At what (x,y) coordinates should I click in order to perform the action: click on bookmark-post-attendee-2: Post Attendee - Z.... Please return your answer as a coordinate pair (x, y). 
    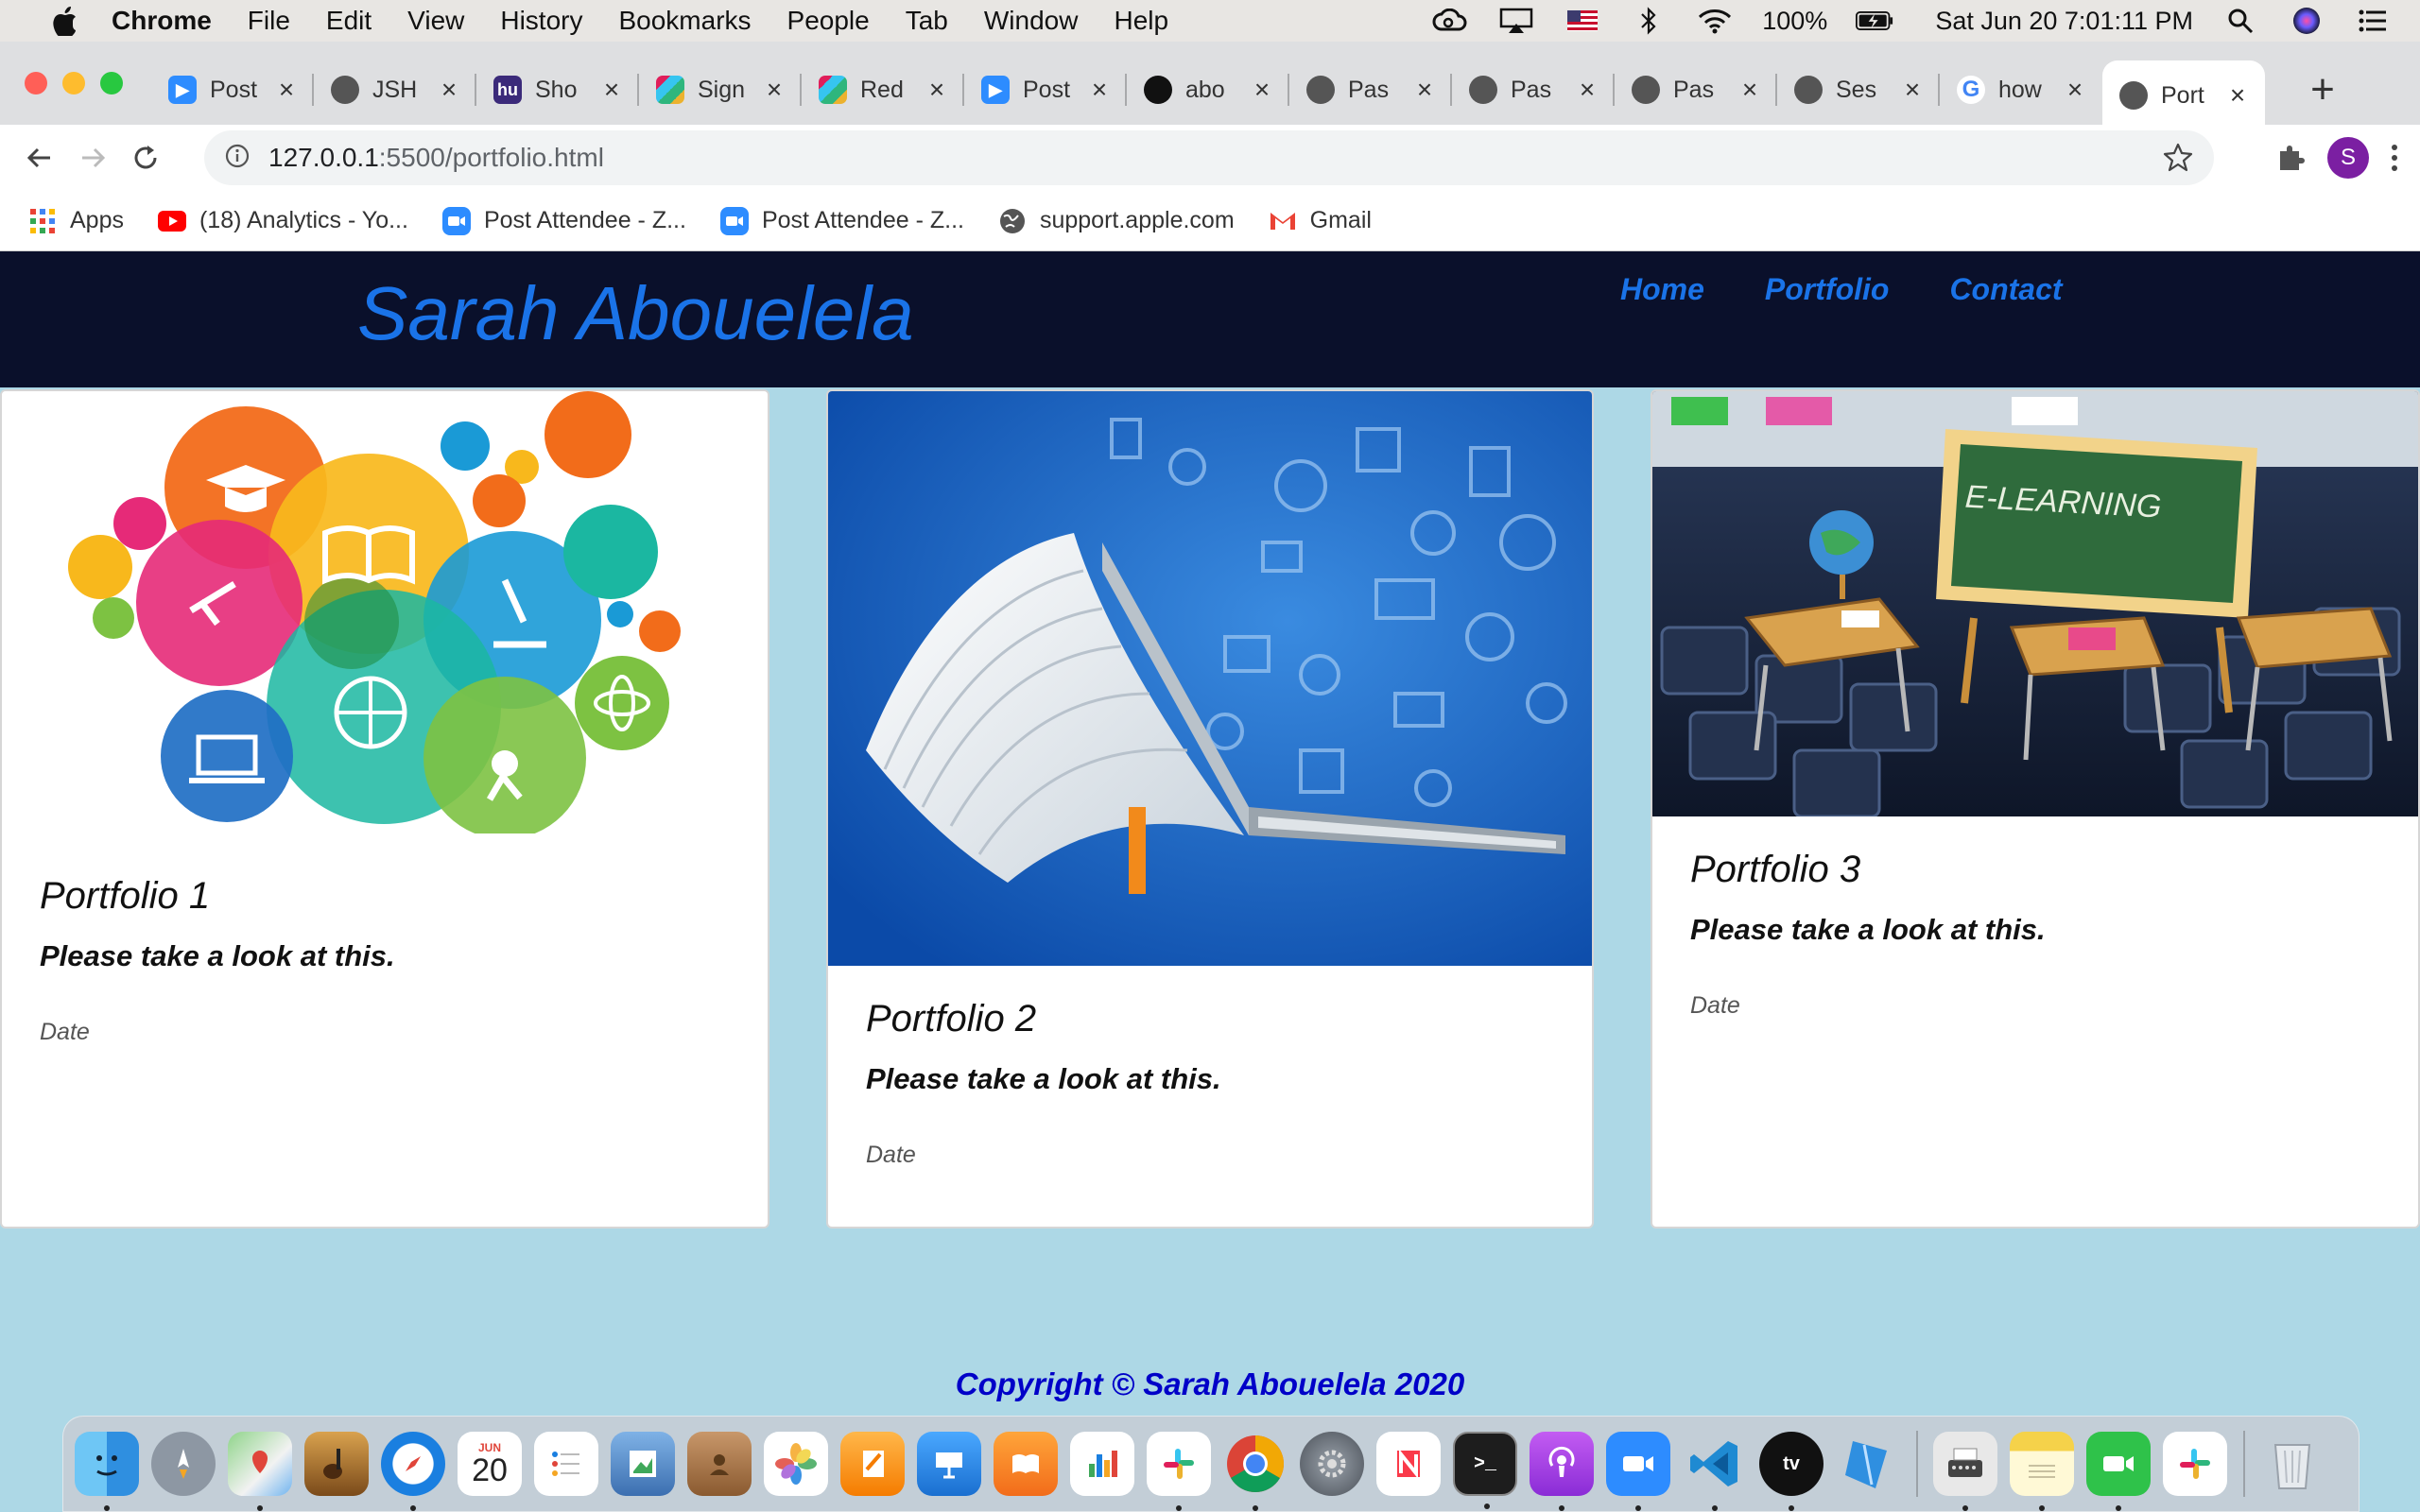
    Looking at the image, I should click on (842, 220).